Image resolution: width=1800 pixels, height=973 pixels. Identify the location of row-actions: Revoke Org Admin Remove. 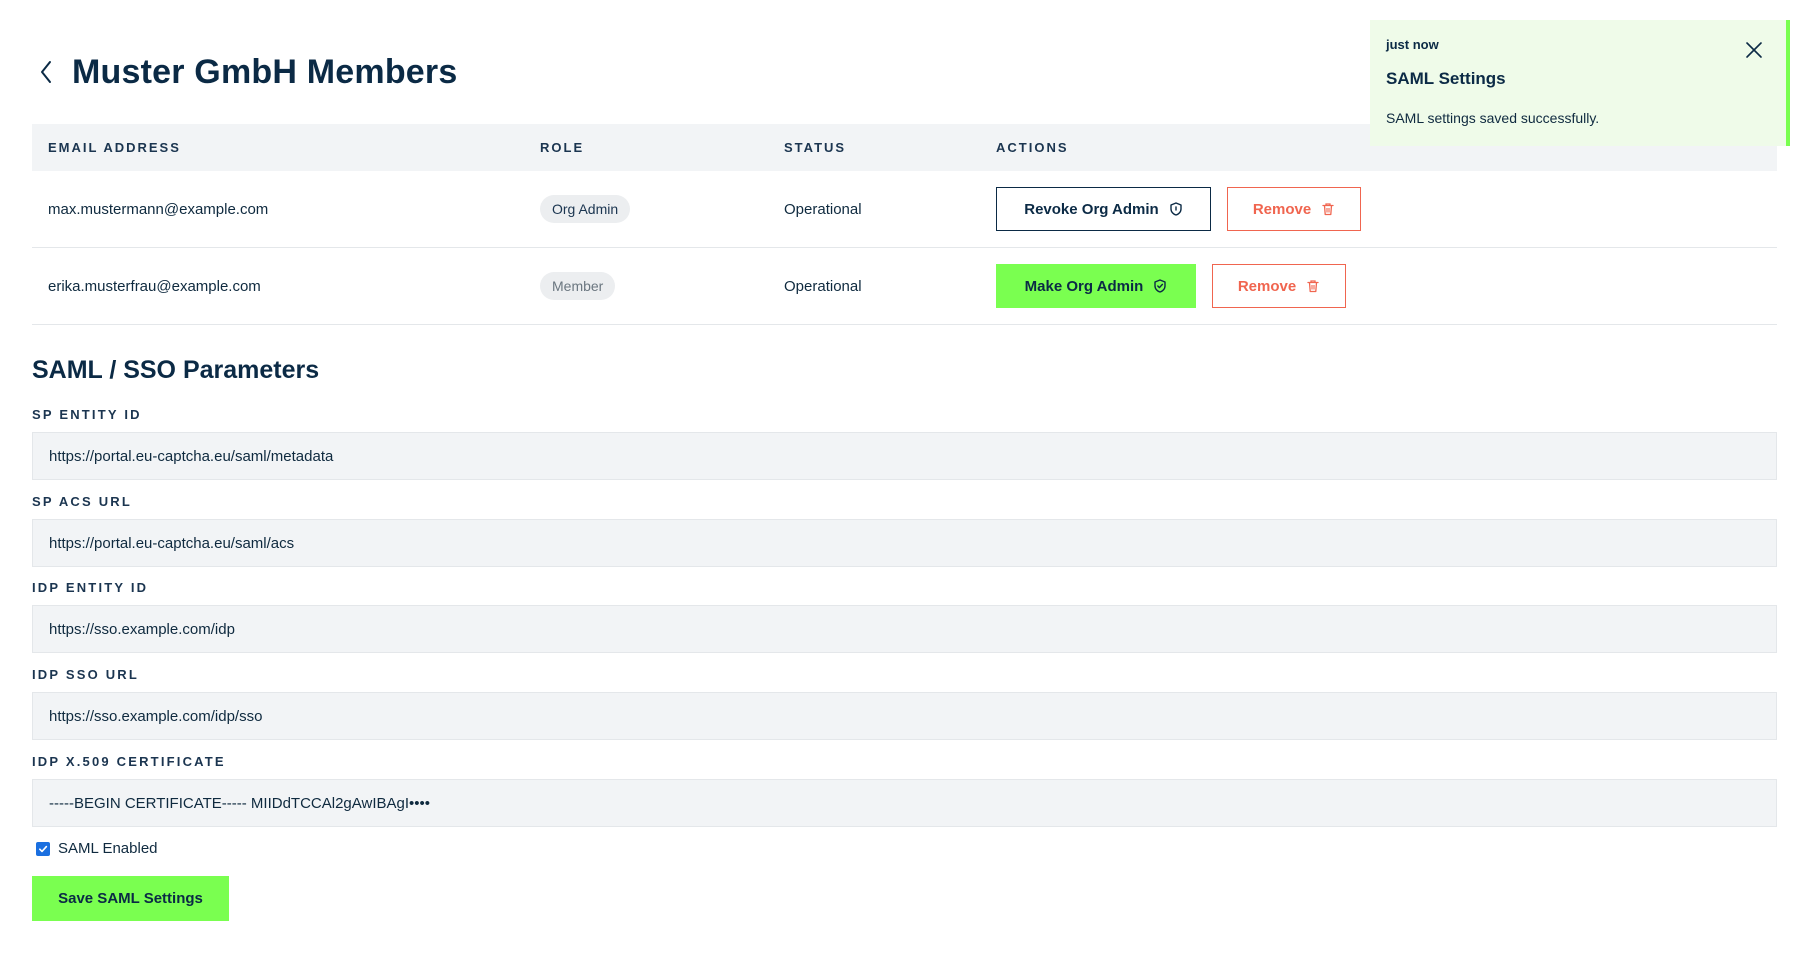
(1178, 209).